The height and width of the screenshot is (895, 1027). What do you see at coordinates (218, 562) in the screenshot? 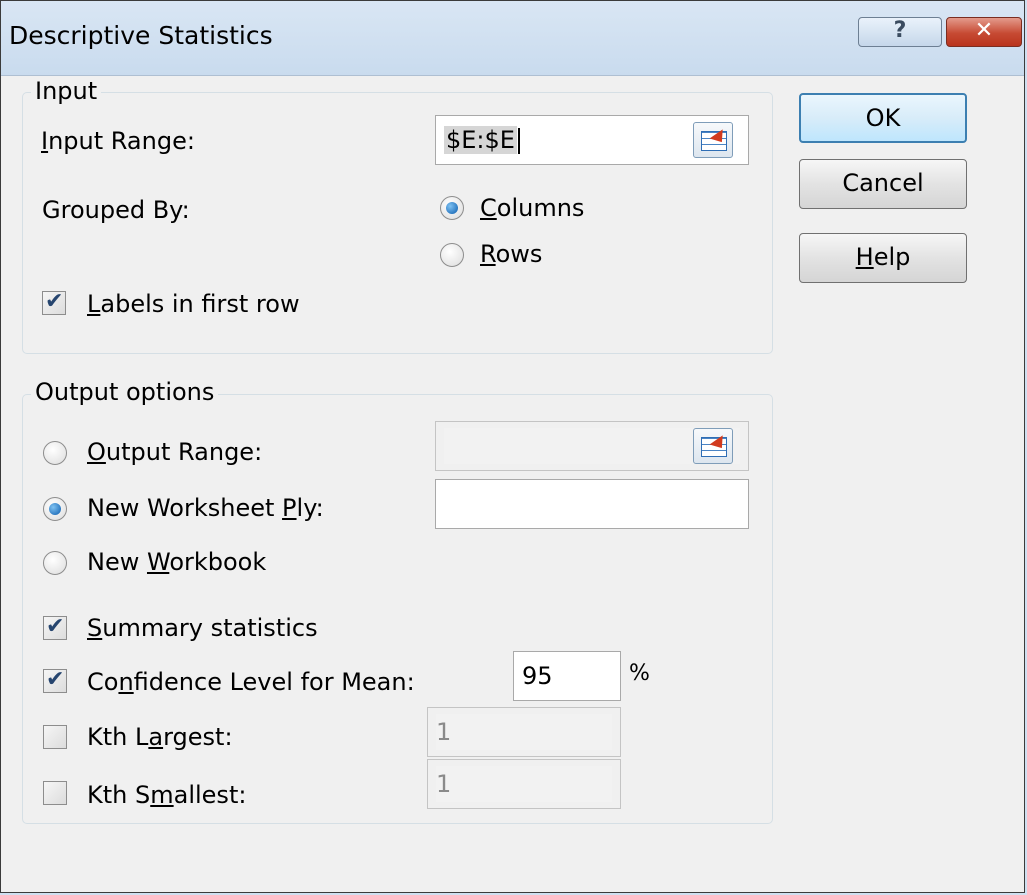
I see `new-workbook-label-post: orkbook` at bounding box center [218, 562].